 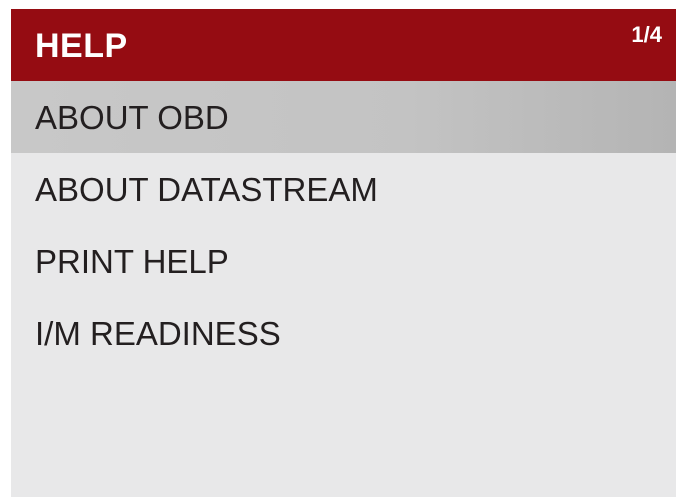 I want to click on page-indicator: 1/4, so click(x=646, y=34).